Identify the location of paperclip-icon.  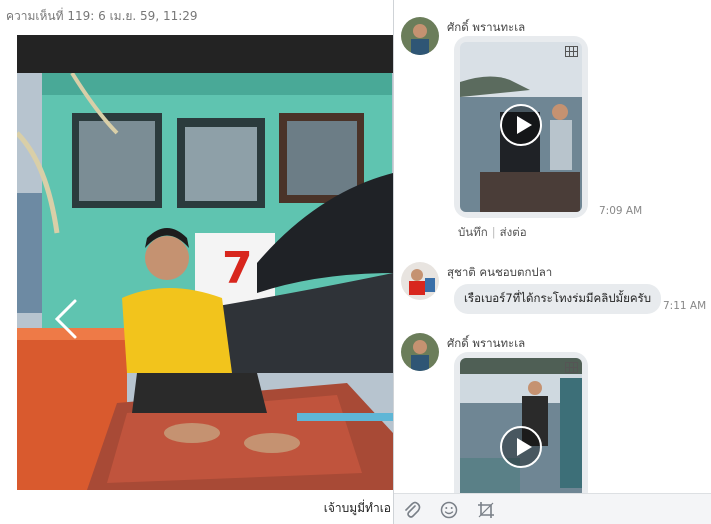
(412, 510).